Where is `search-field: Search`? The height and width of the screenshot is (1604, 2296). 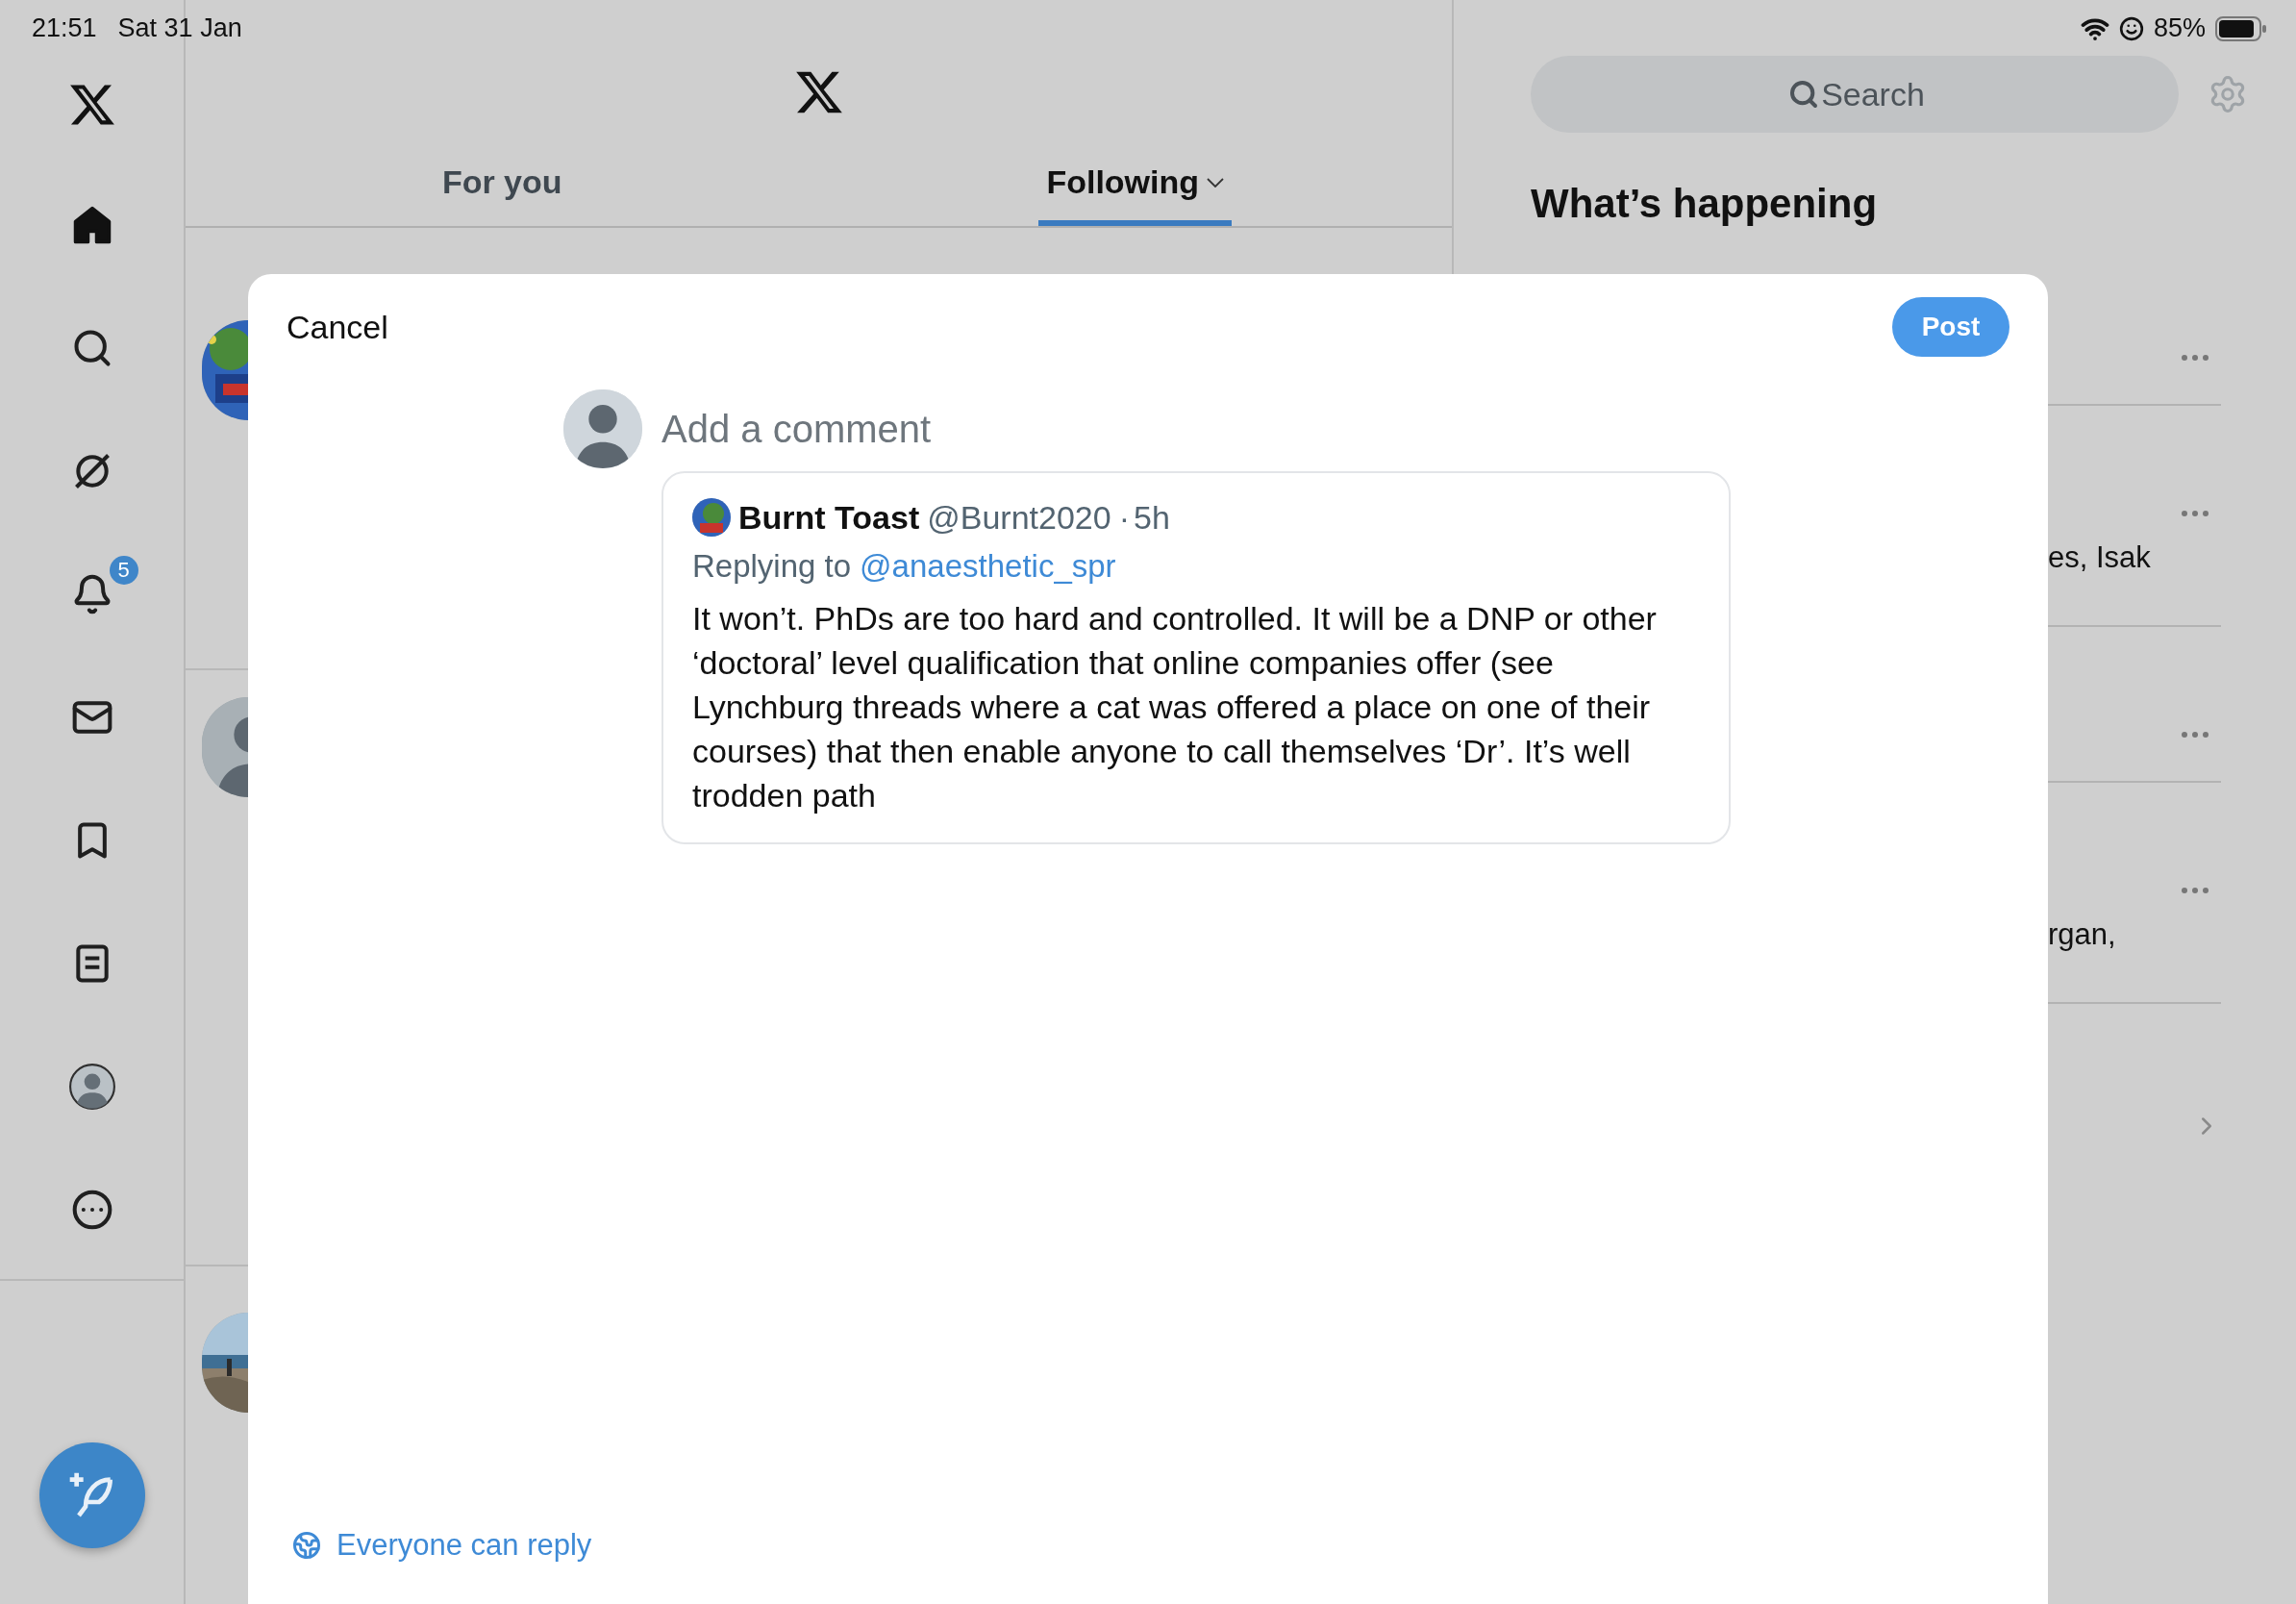
search-field: Search is located at coordinates (1855, 94).